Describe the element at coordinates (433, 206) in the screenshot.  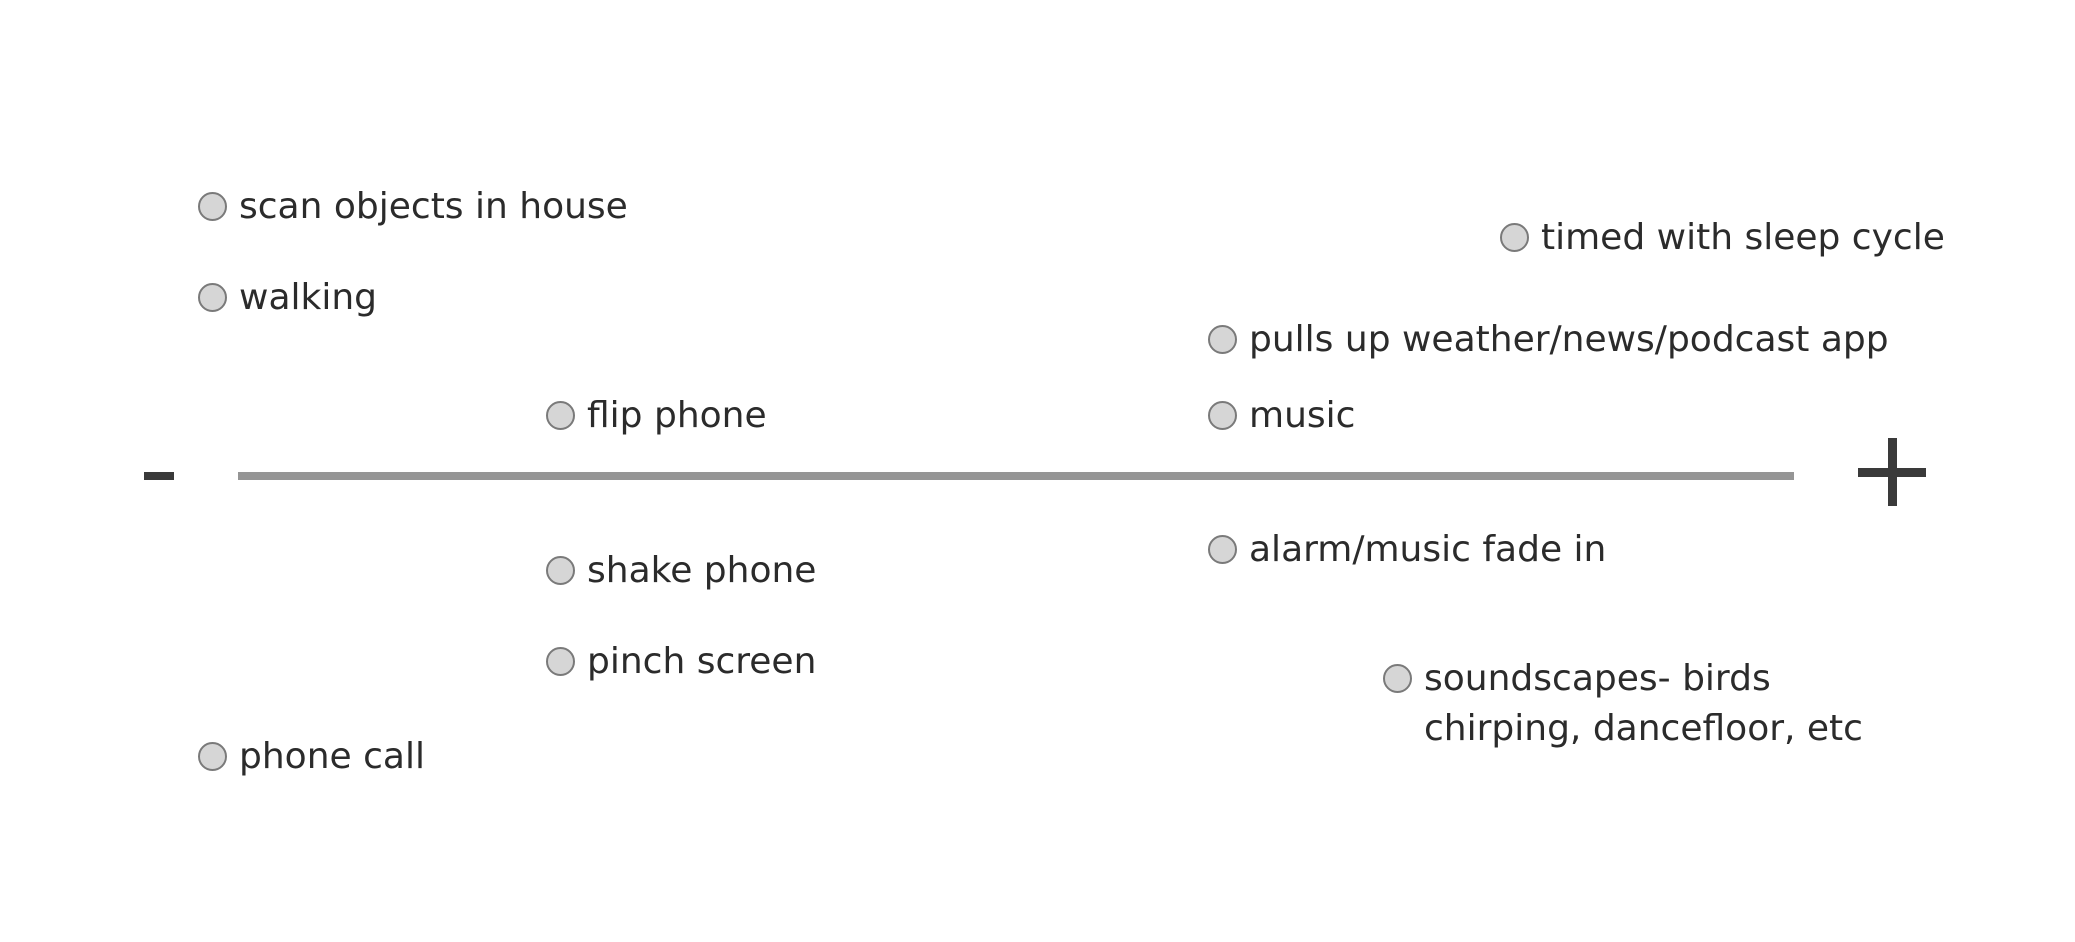
I see `item-label: scan objects in house` at that location.